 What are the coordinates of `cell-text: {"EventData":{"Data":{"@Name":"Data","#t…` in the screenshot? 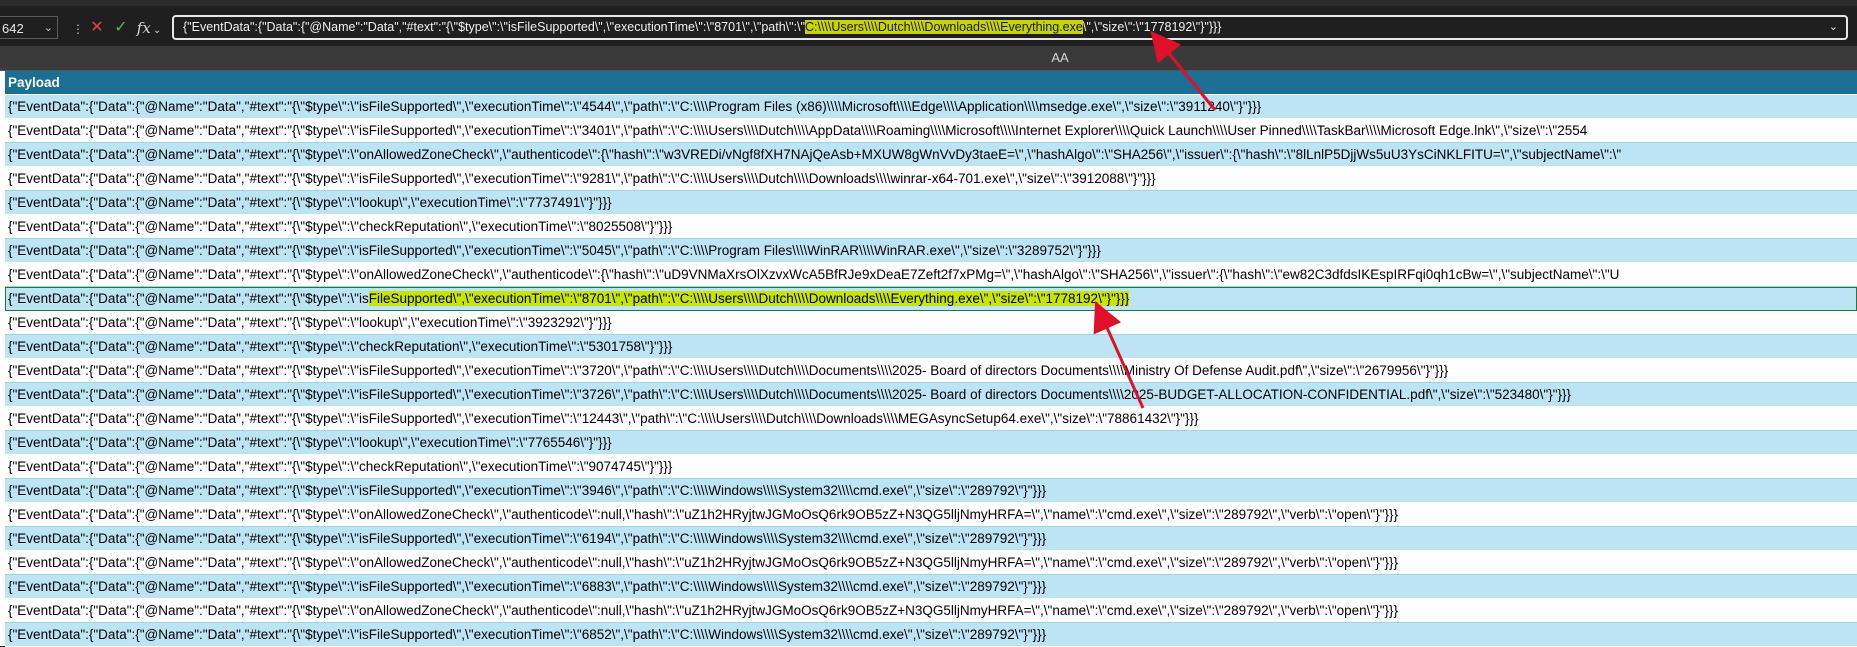 It's located at (188, 298).